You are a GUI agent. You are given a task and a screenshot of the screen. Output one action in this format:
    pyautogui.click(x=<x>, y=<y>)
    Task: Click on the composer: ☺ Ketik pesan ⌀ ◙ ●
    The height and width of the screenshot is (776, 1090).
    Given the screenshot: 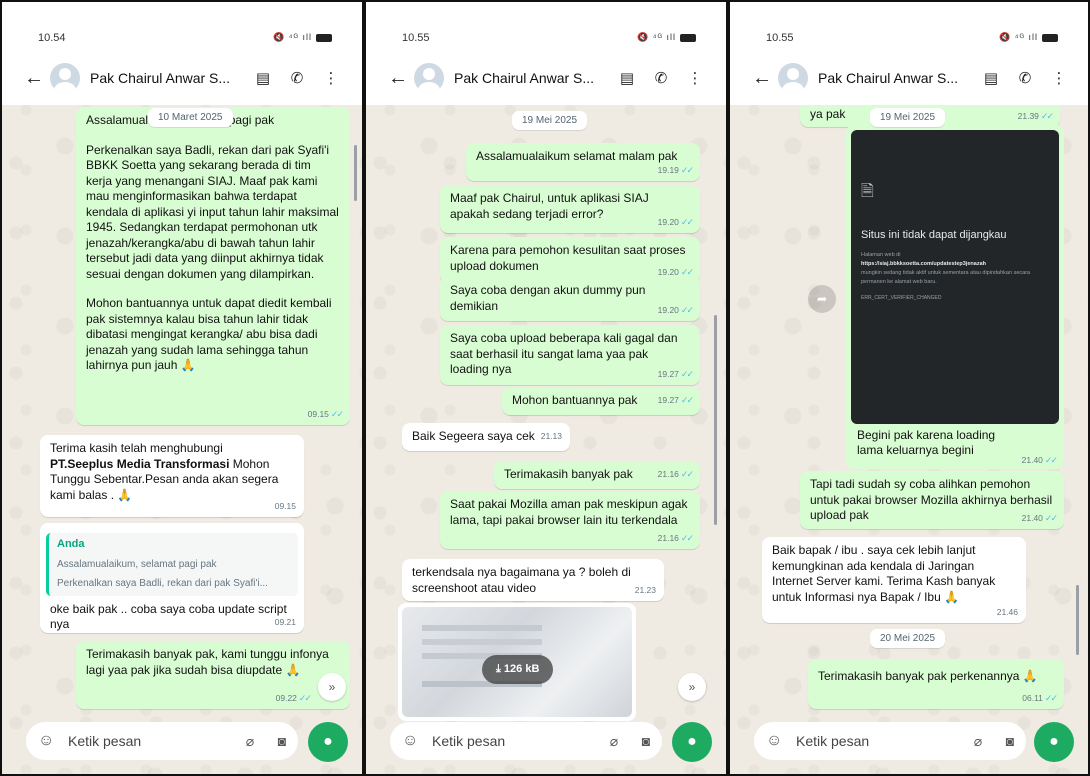 What is the action you would take?
    pyautogui.click(x=182, y=746)
    